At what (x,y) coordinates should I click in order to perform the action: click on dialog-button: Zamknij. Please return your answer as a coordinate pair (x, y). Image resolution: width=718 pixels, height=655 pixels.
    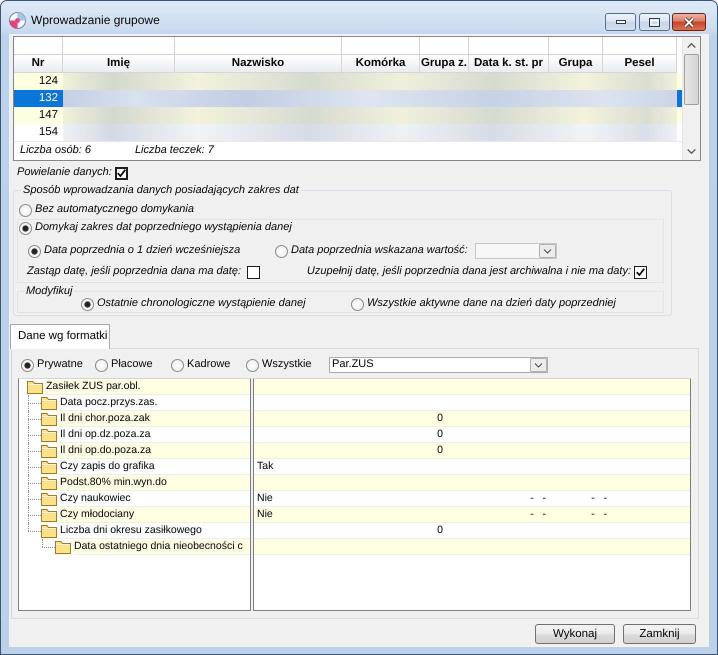
    Looking at the image, I should click on (659, 634).